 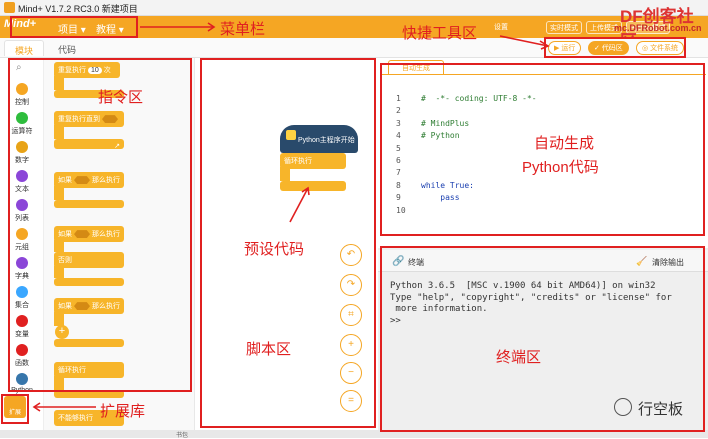 What do you see at coordinates (299, 205) in the screenshot?
I see `arrow-preset` at bounding box center [299, 205].